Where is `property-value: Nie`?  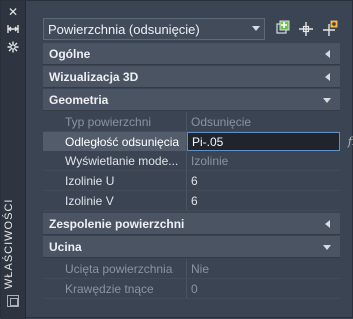 property-value: Nie is located at coordinates (200, 268).